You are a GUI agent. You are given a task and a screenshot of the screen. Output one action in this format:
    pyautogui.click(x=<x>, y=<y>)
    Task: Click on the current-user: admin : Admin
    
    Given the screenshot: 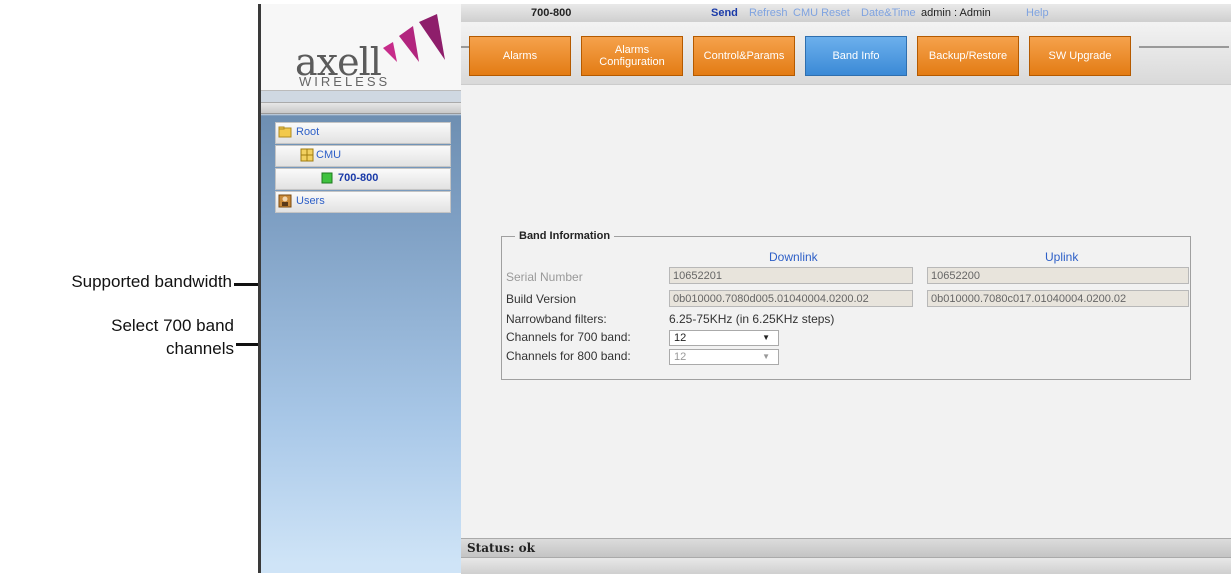 What is the action you would take?
    pyautogui.click(x=956, y=13)
    